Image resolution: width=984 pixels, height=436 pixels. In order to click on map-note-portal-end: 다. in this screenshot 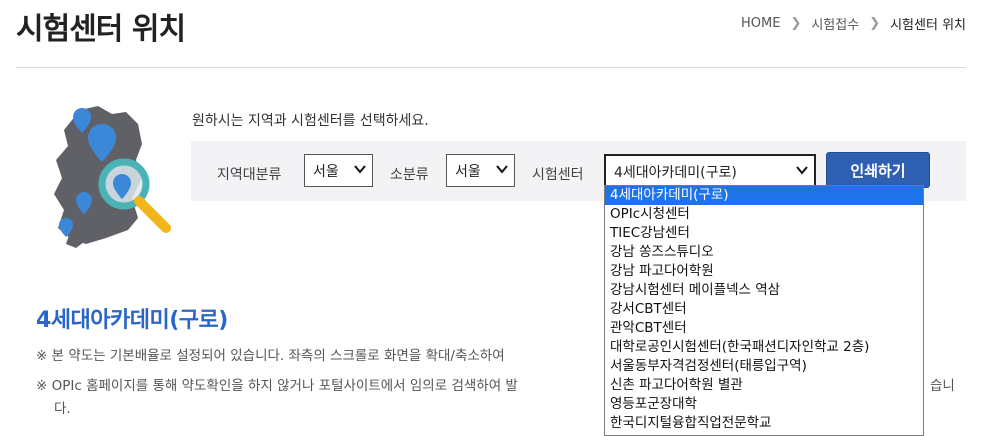, I will do `click(62, 409)`.